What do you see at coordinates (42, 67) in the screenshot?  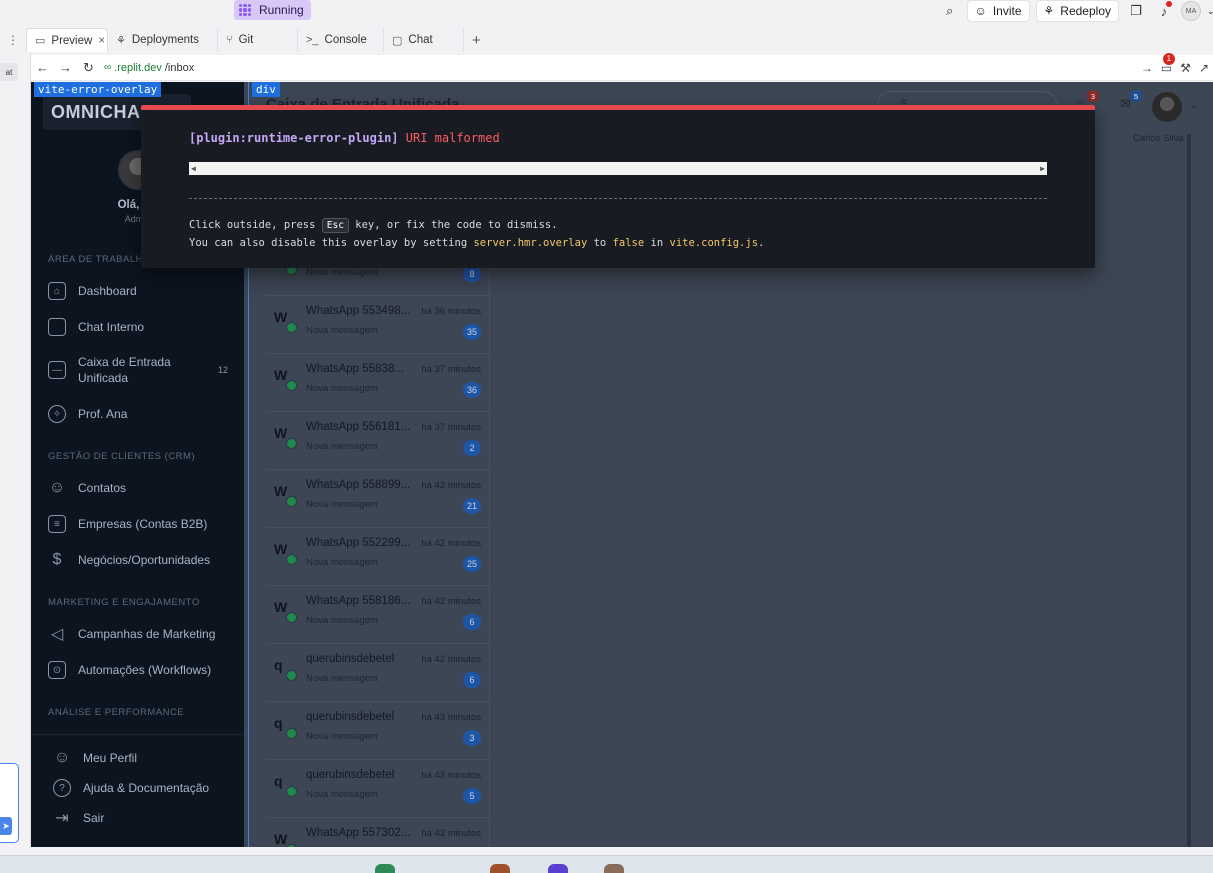 I see `back-icon: ←` at bounding box center [42, 67].